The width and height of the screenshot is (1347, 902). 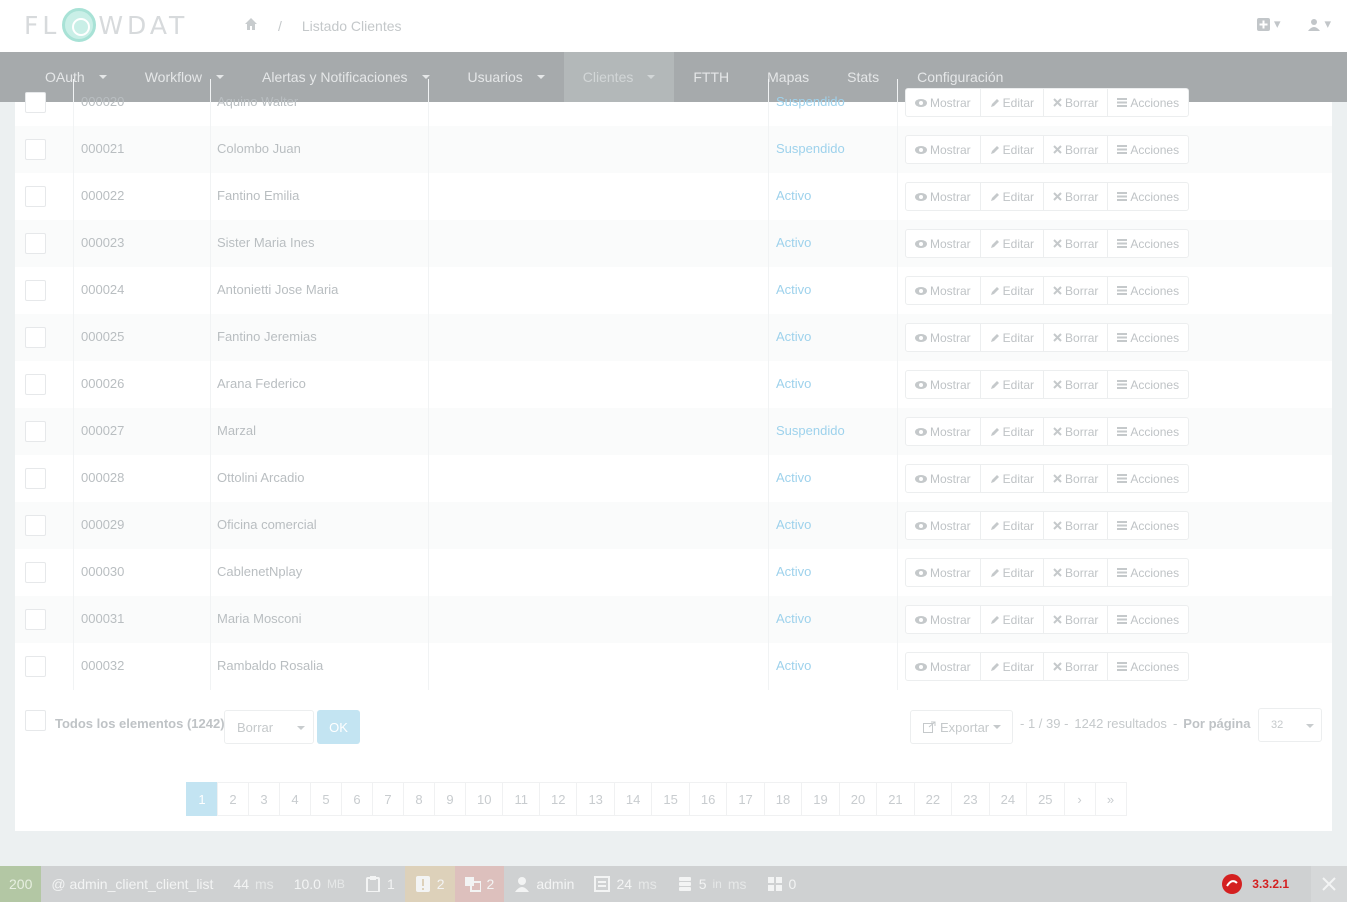 I want to click on page-button: 10, so click(x=484, y=799).